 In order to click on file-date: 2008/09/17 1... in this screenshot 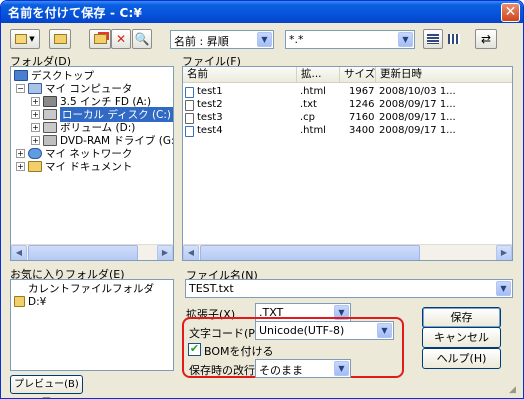, I will do `click(417, 130)`.